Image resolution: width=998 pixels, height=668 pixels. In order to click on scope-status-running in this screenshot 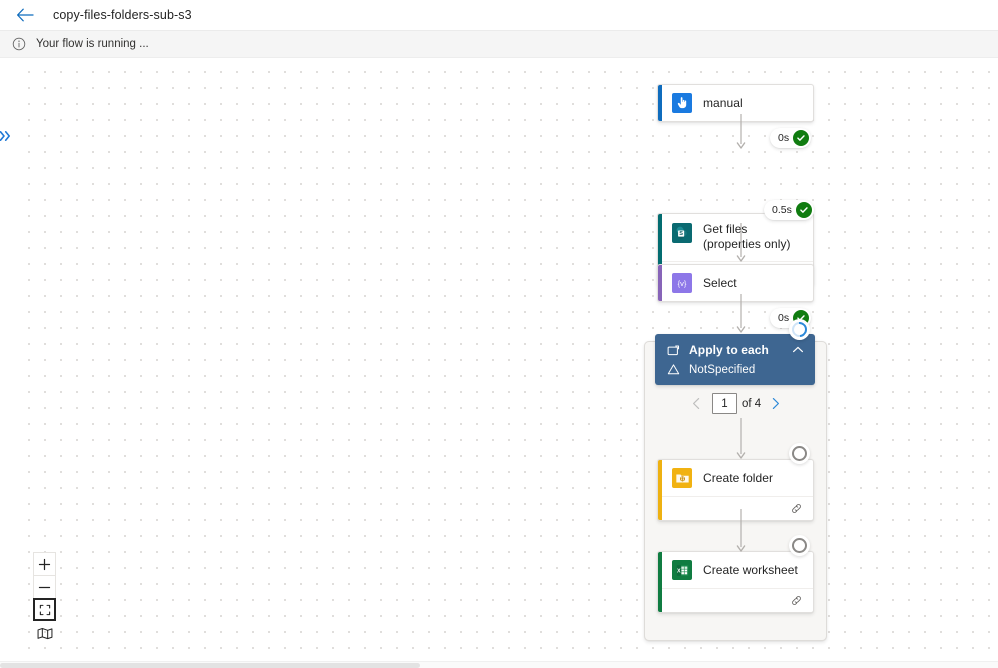, I will do `click(799, 329)`.